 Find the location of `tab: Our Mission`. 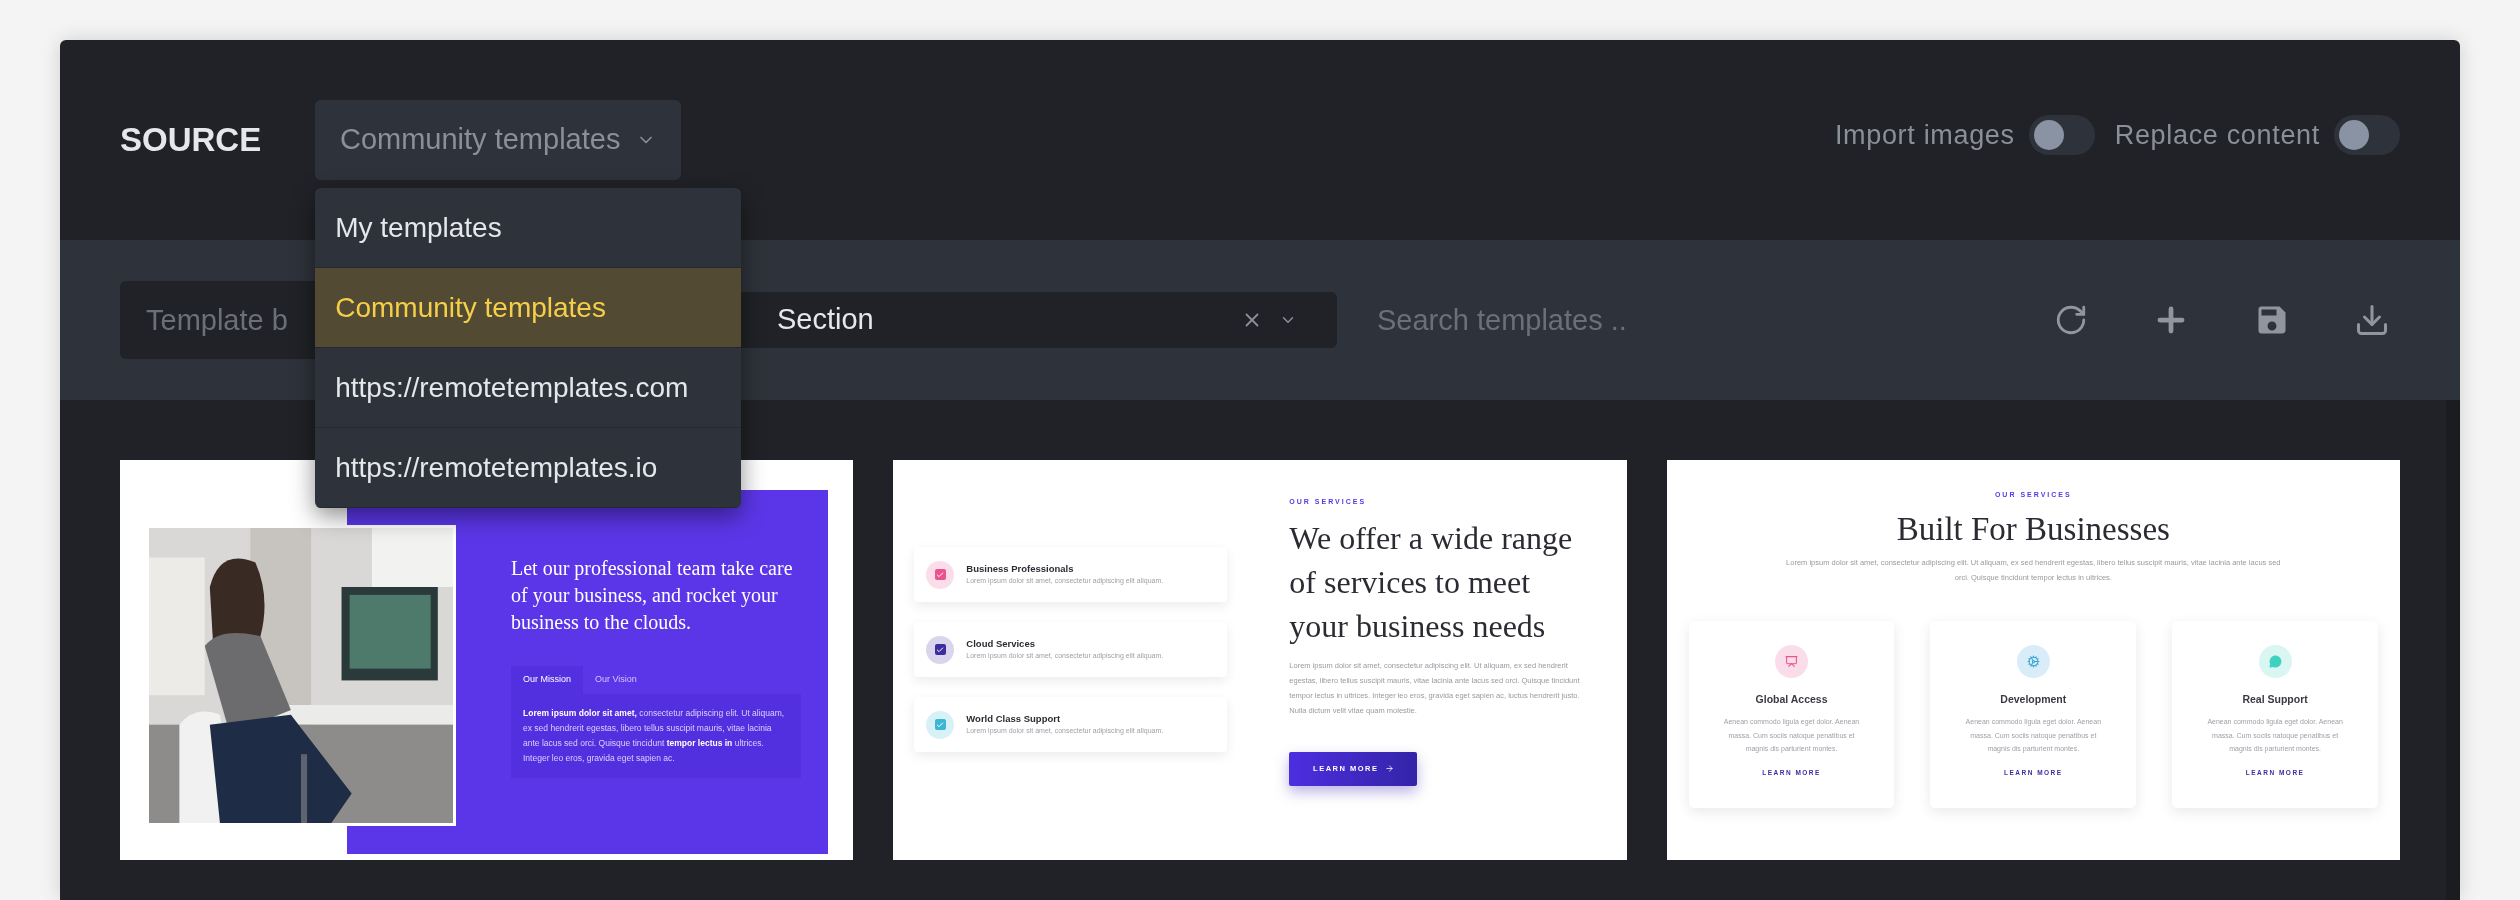

tab: Our Mission is located at coordinates (547, 680).